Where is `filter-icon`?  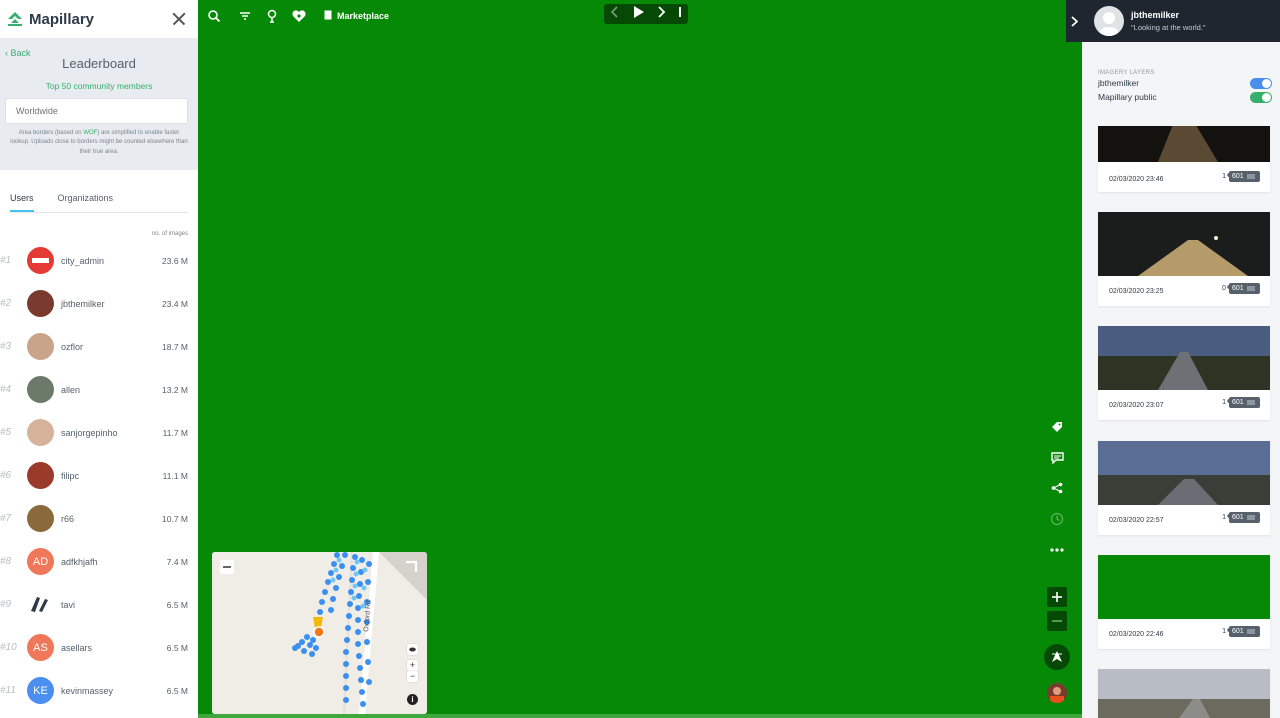
filter-icon is located at coordinates (245, 16).